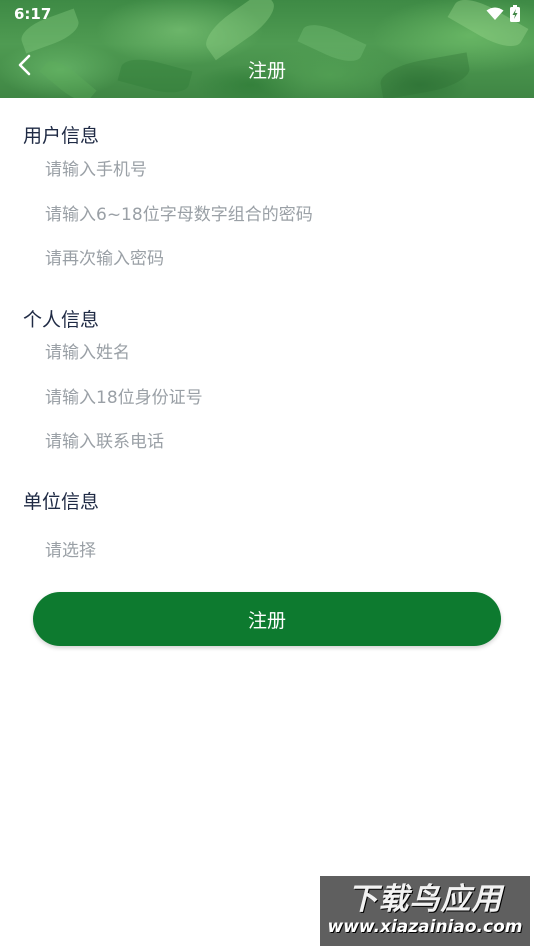  What do you see at coordinates (425, 899) in the screenshot?
I see `watermark-brand: 下载鸟应用` at bounding box center [425, 899].